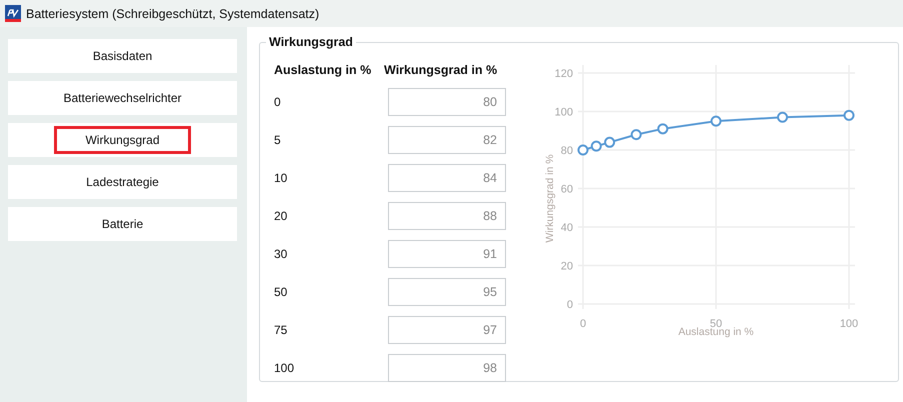 This screenshot has height=402, width=903. Describe the element at coordinates (447, 254) in the screenshot. I see `efficiency-field: 91` at that location.